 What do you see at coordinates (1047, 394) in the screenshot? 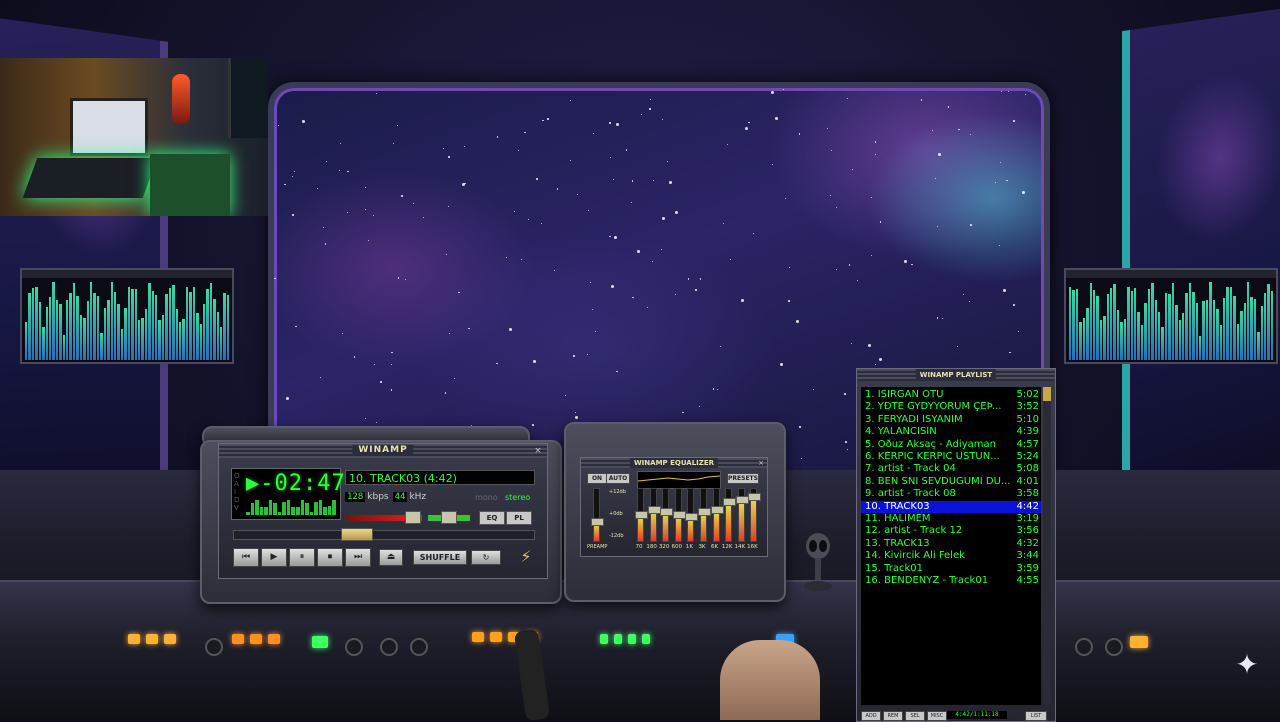
I see `playlist-scrollbar-thumb` at bounding box center [1047, 394].